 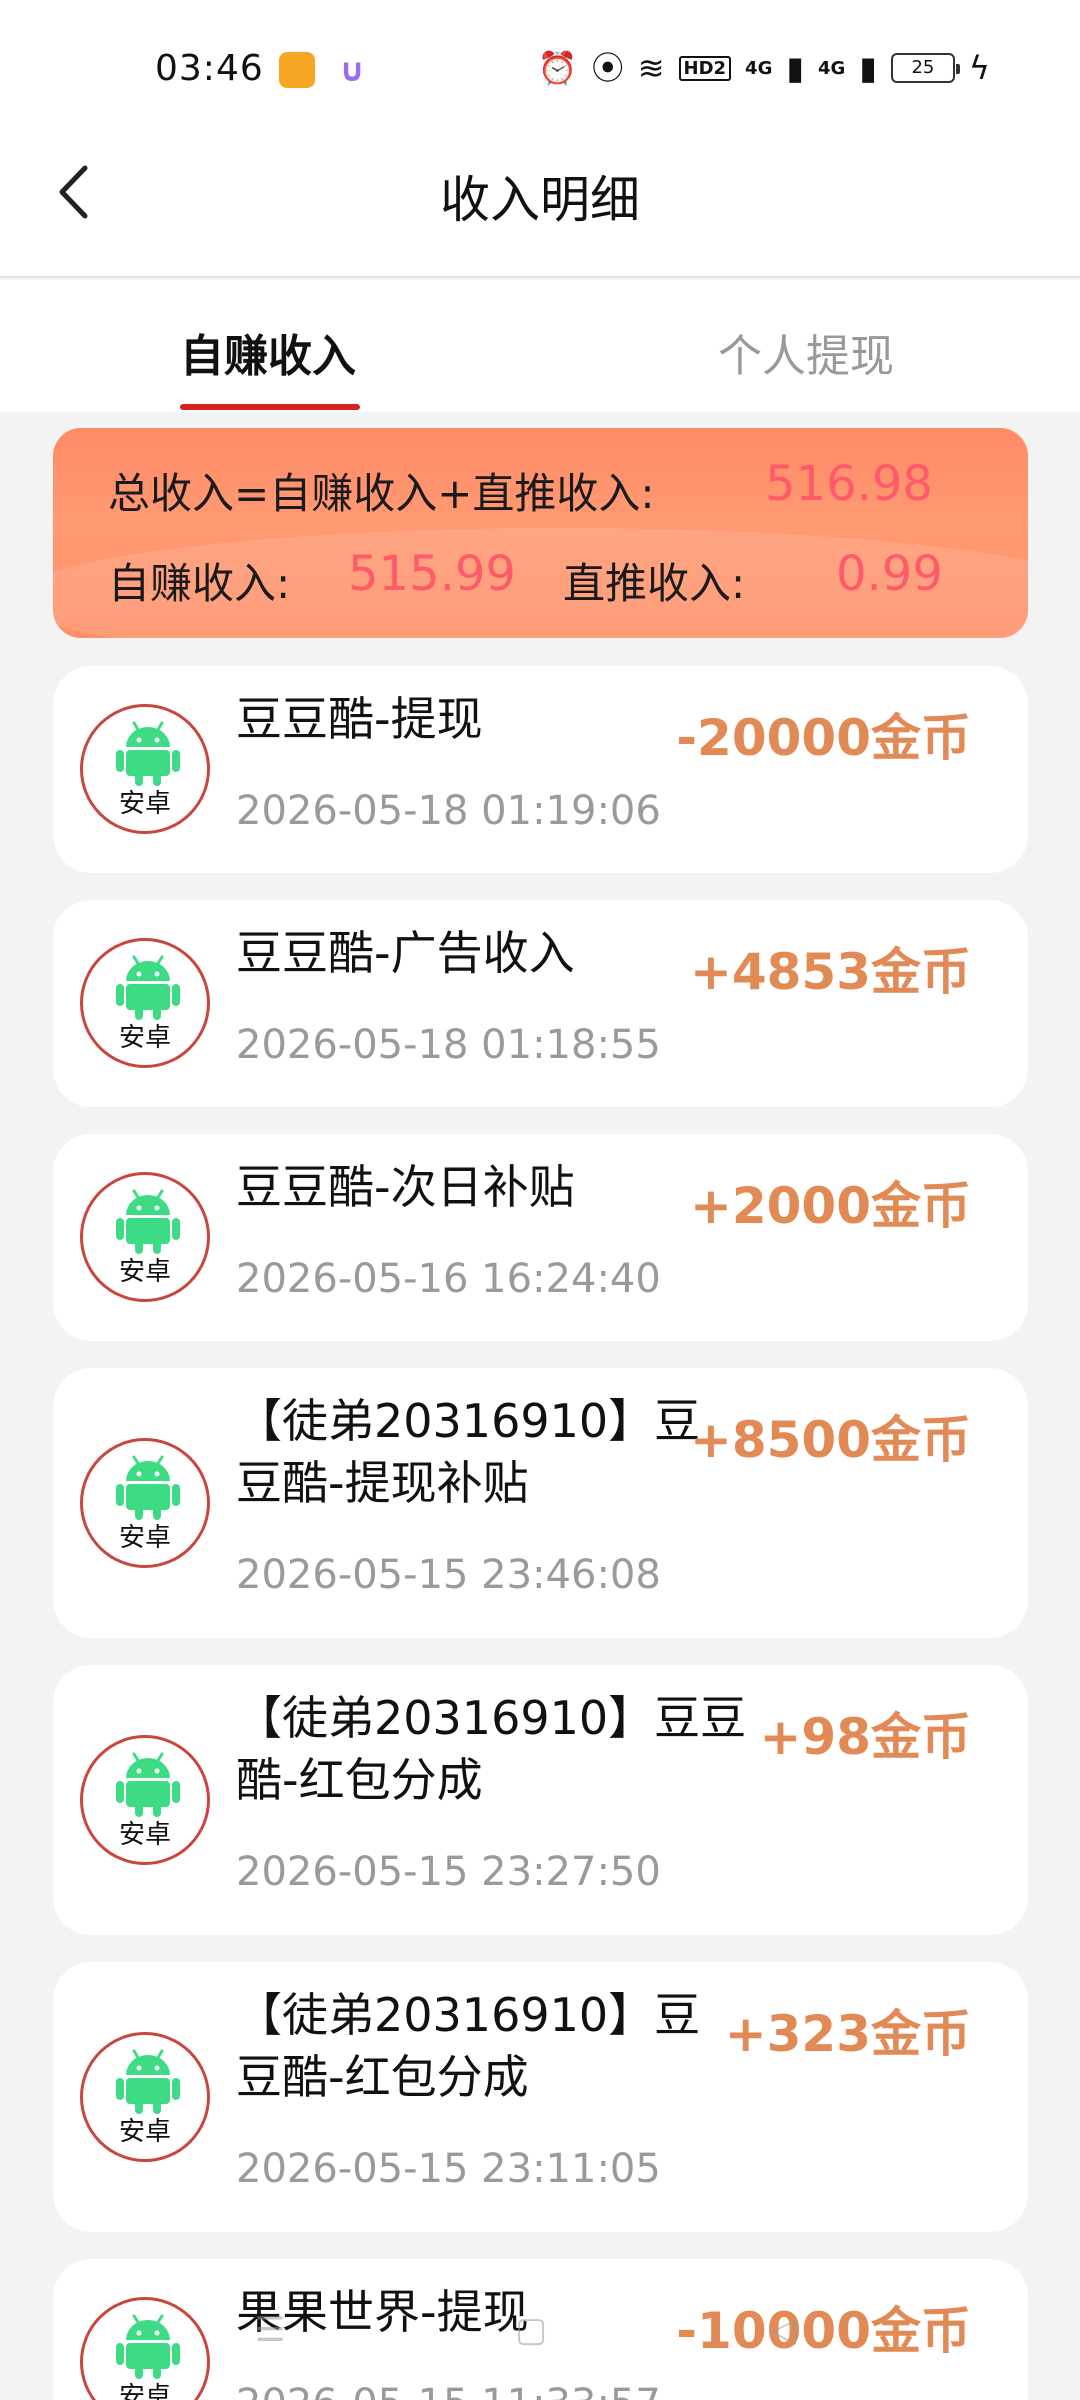 What do you see at coordinates (849, 484) in the screenshot?
I see `total-income-value: 516.98` at bounding box center [849, 484].